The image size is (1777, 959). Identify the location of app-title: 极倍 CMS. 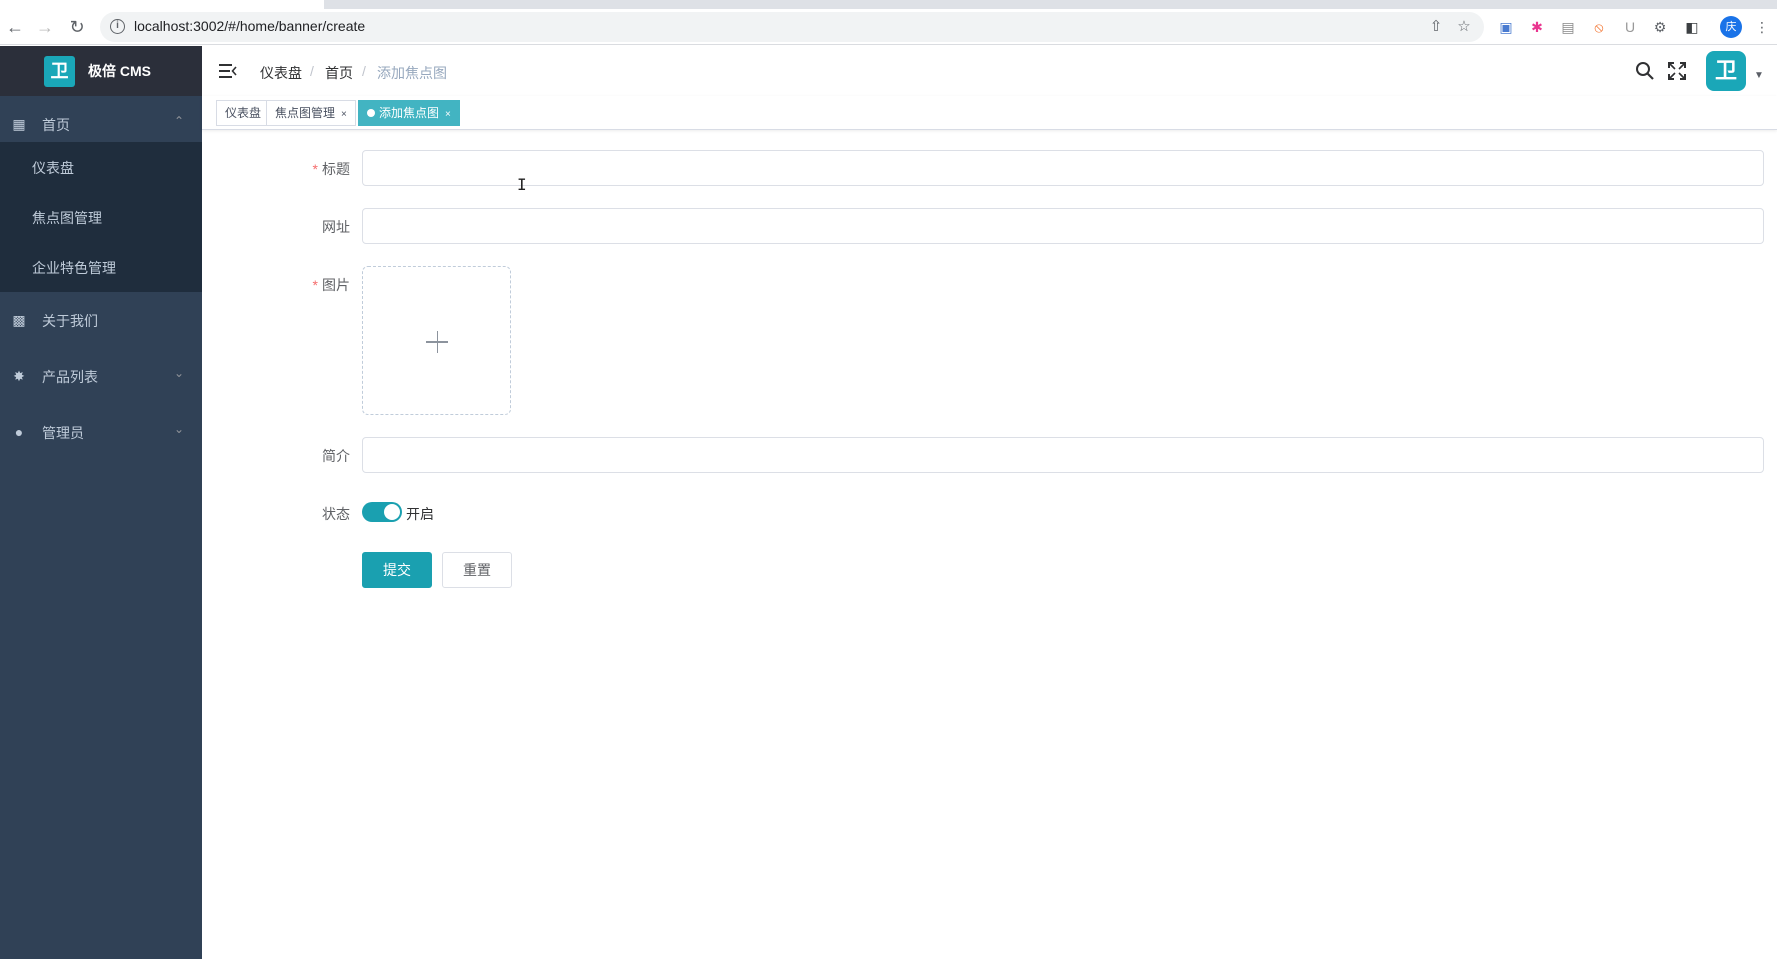
(119, 71).